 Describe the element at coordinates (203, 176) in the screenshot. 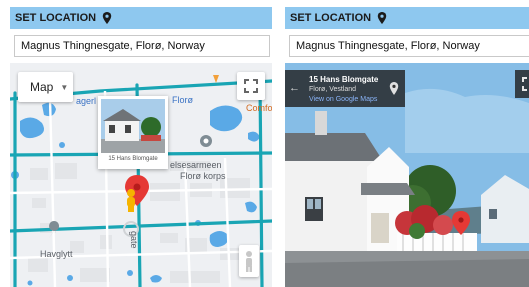

I see `map-label: Florø korps` at that location.